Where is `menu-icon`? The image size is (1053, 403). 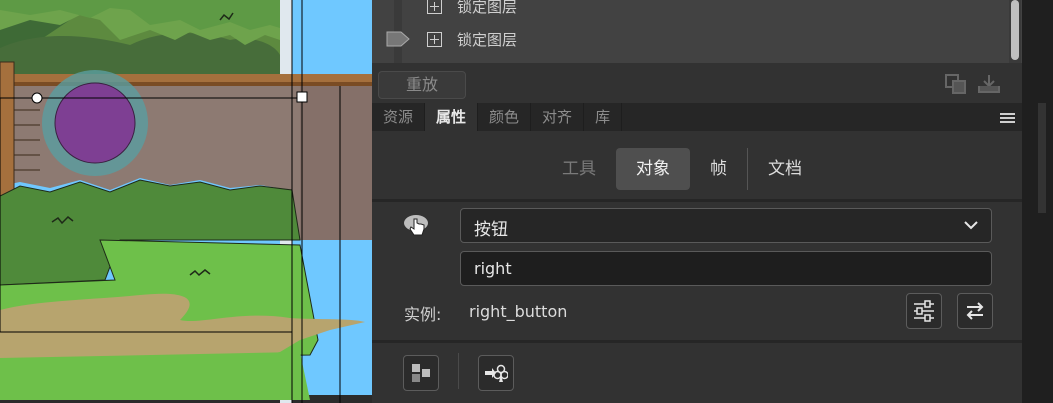 menu-icon is located at coordinates (1007, 118).